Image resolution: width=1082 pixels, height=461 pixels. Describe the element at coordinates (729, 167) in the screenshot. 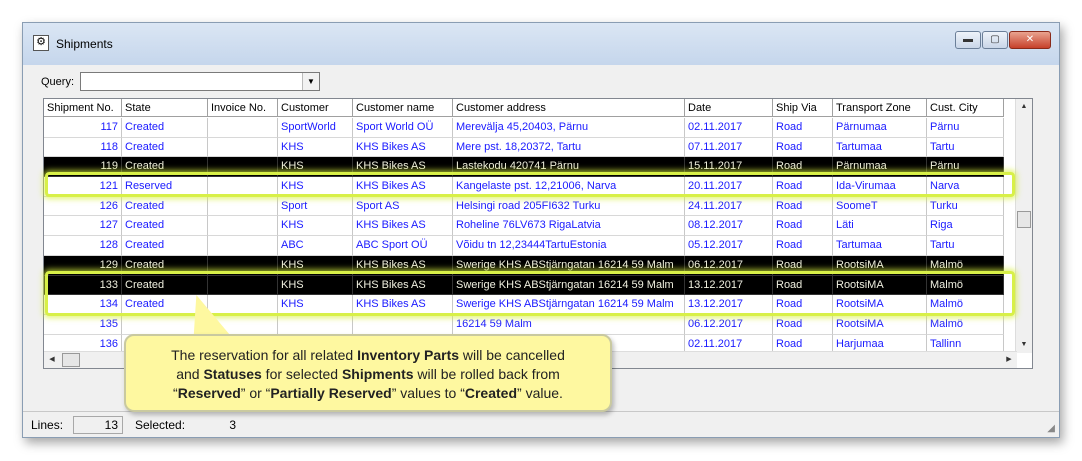

I see `cell-date: 15.11.2017` at that location.